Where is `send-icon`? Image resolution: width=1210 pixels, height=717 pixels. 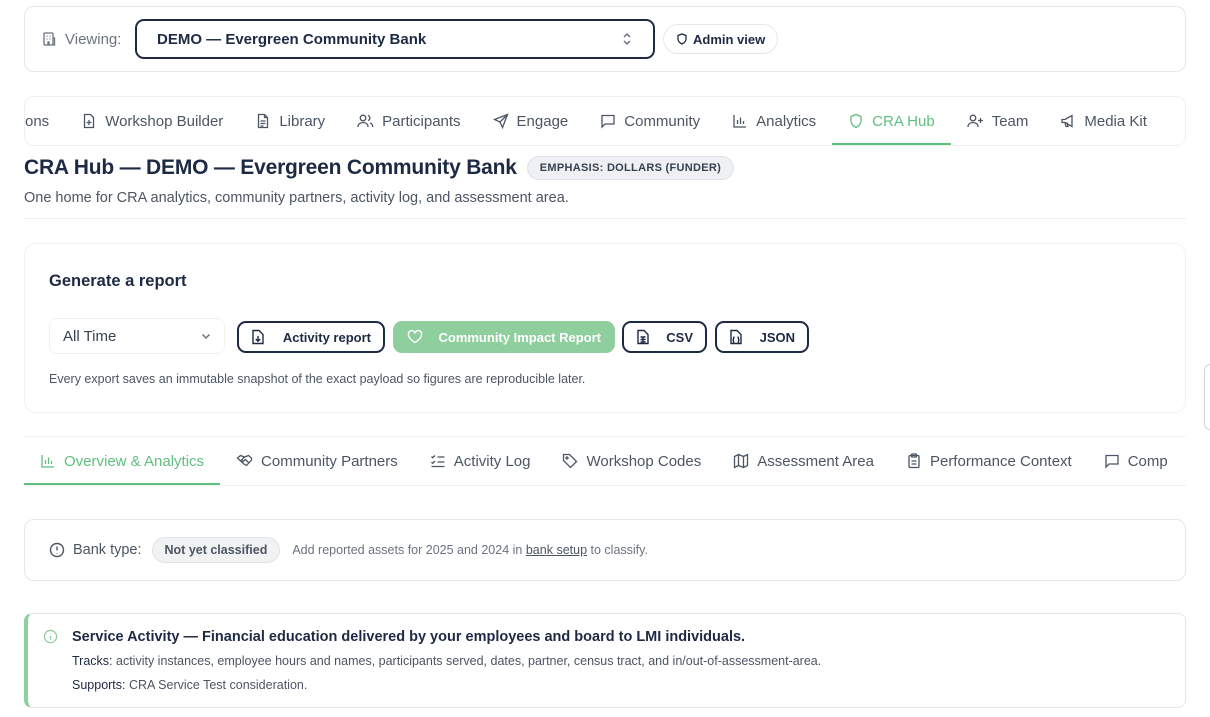
send-icon is located at coordinates (500, 121).